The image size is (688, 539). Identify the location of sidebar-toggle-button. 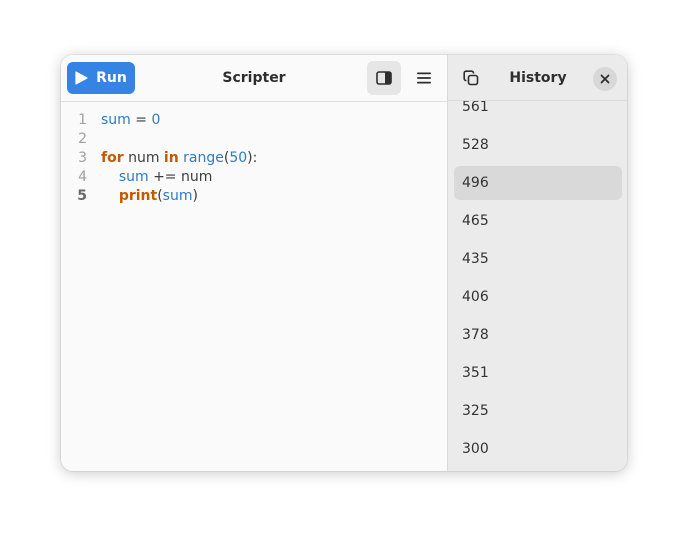
(384, 78).